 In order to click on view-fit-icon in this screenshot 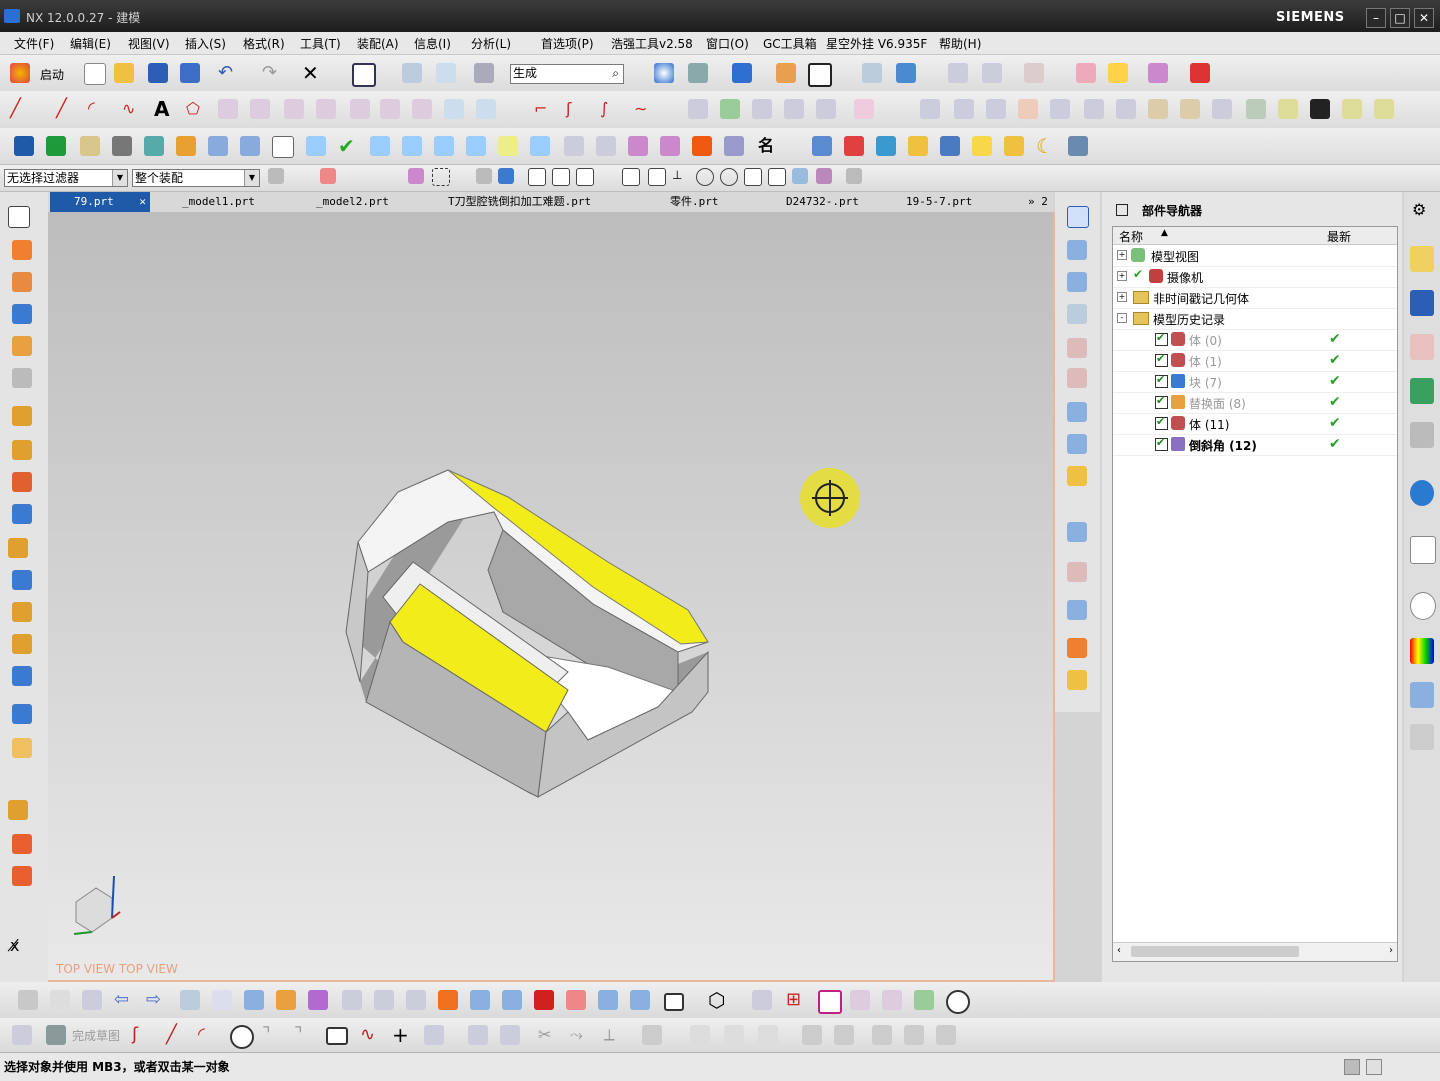, I will do `click(1077, 476)`.